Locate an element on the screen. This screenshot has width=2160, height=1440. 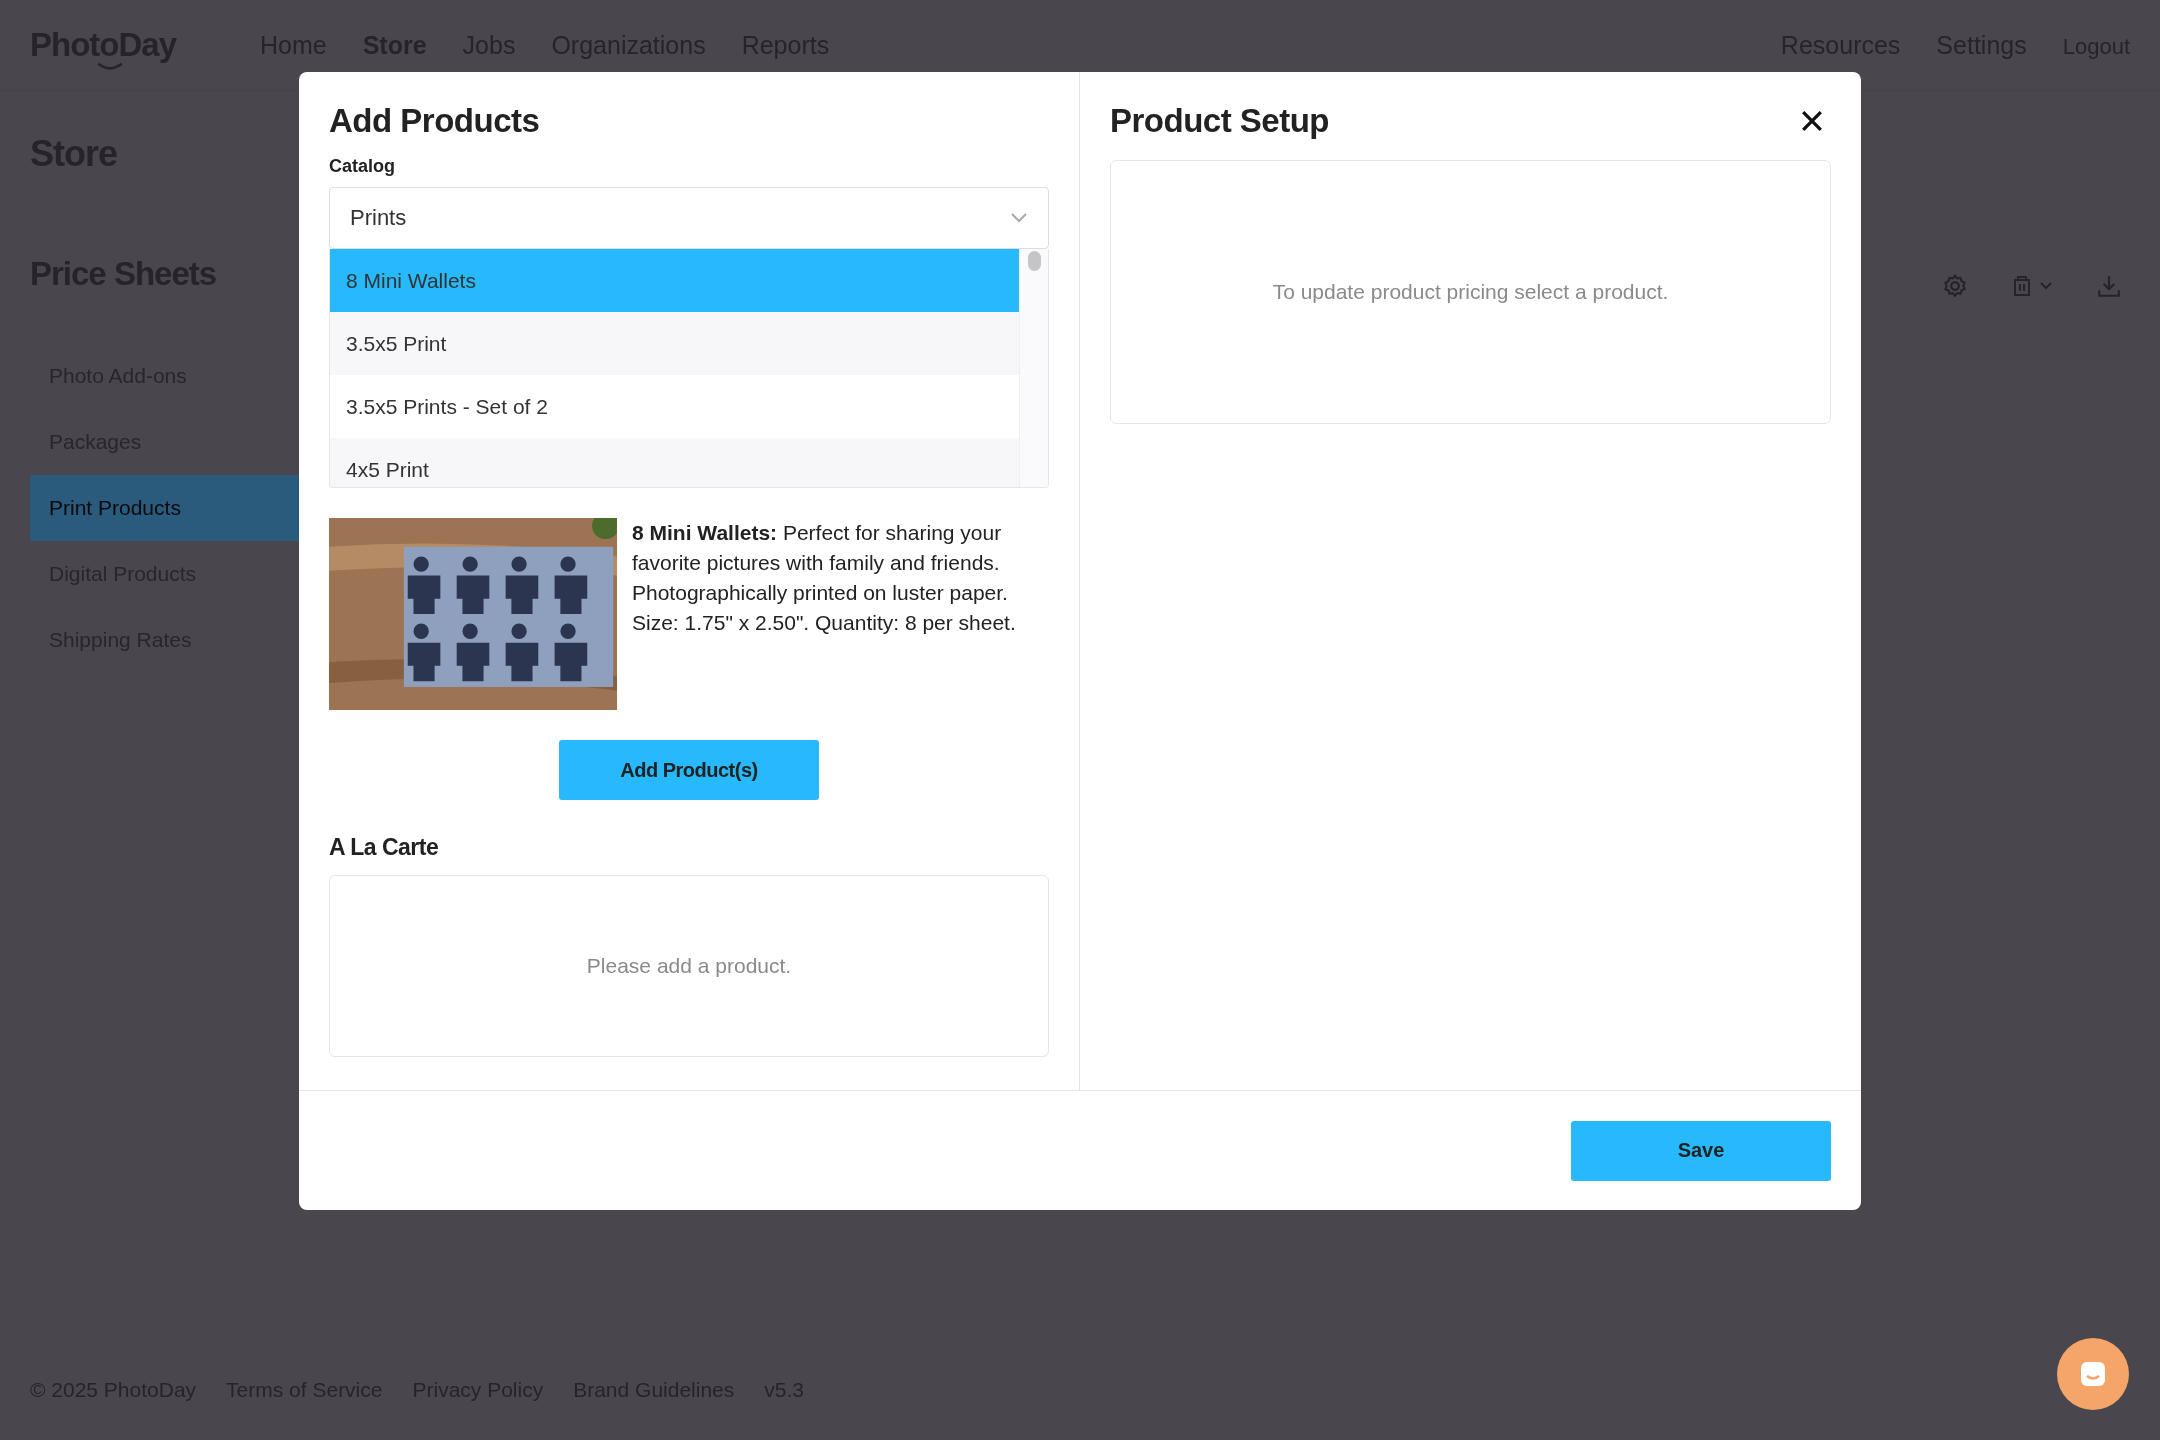
smile-icon is located at coordinates (110, 66).